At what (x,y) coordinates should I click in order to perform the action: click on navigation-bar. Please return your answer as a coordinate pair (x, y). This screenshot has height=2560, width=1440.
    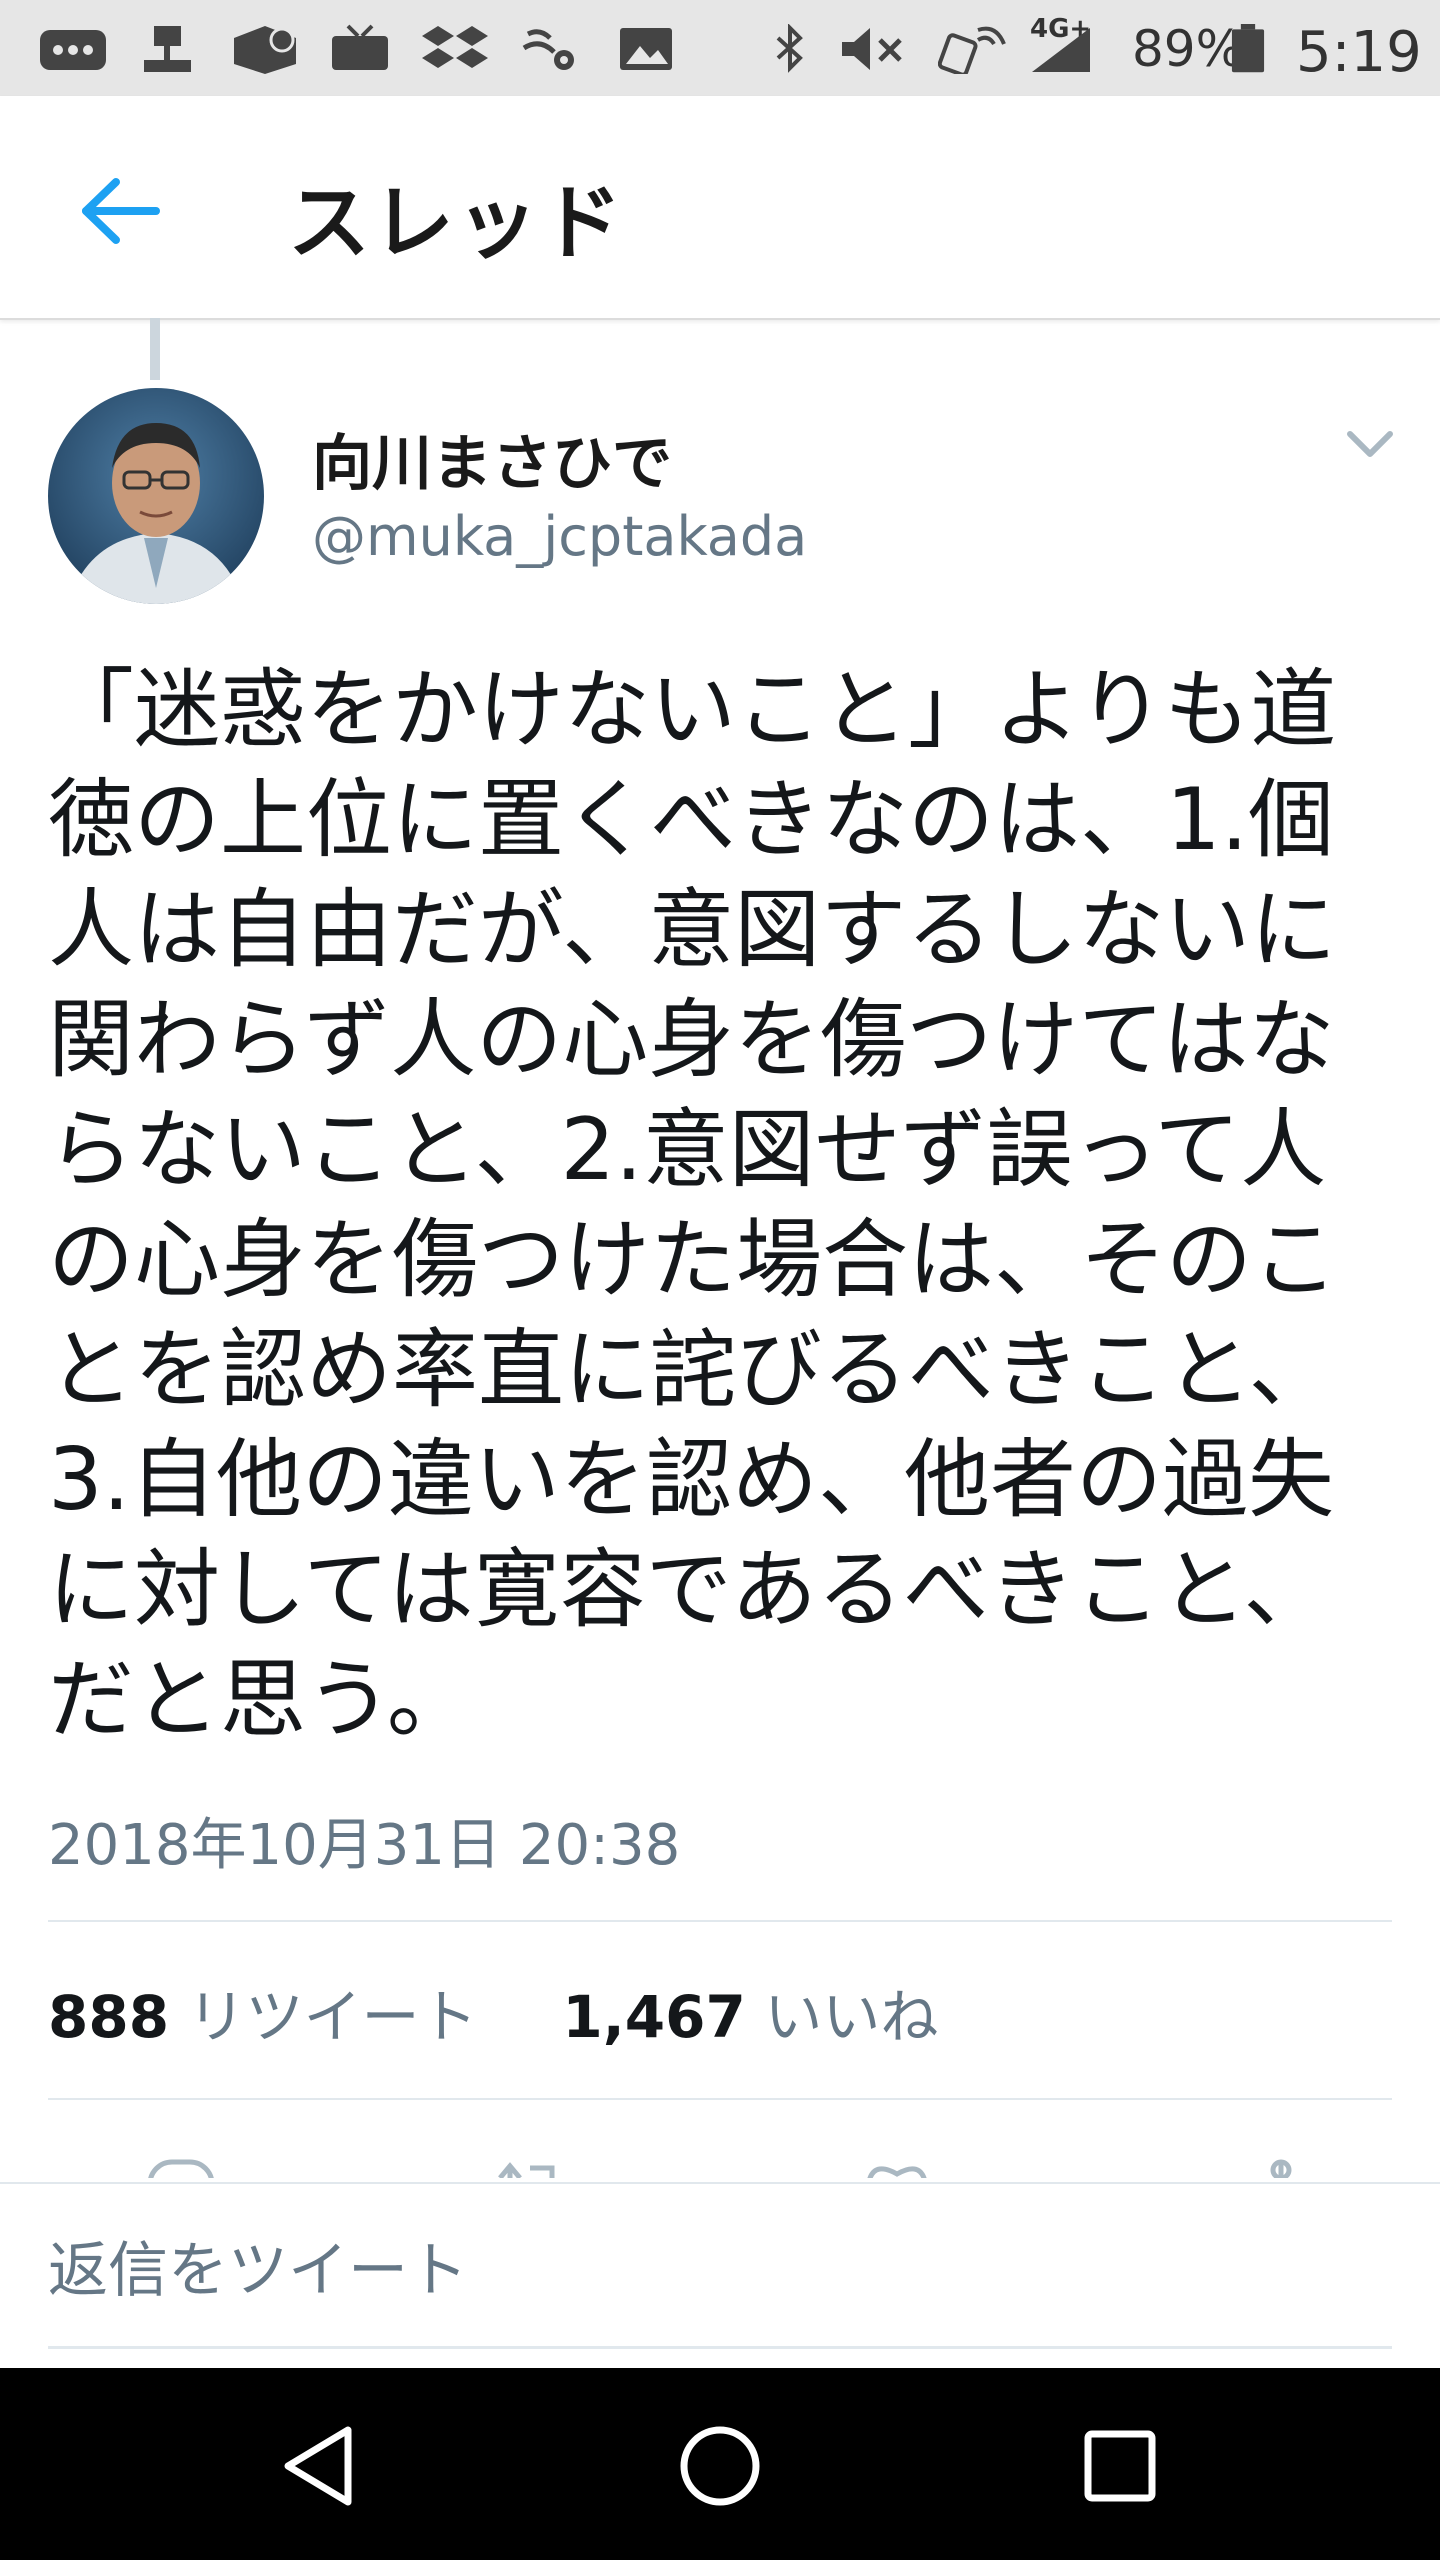
    Looking at the image, I should click on (720, 2464).